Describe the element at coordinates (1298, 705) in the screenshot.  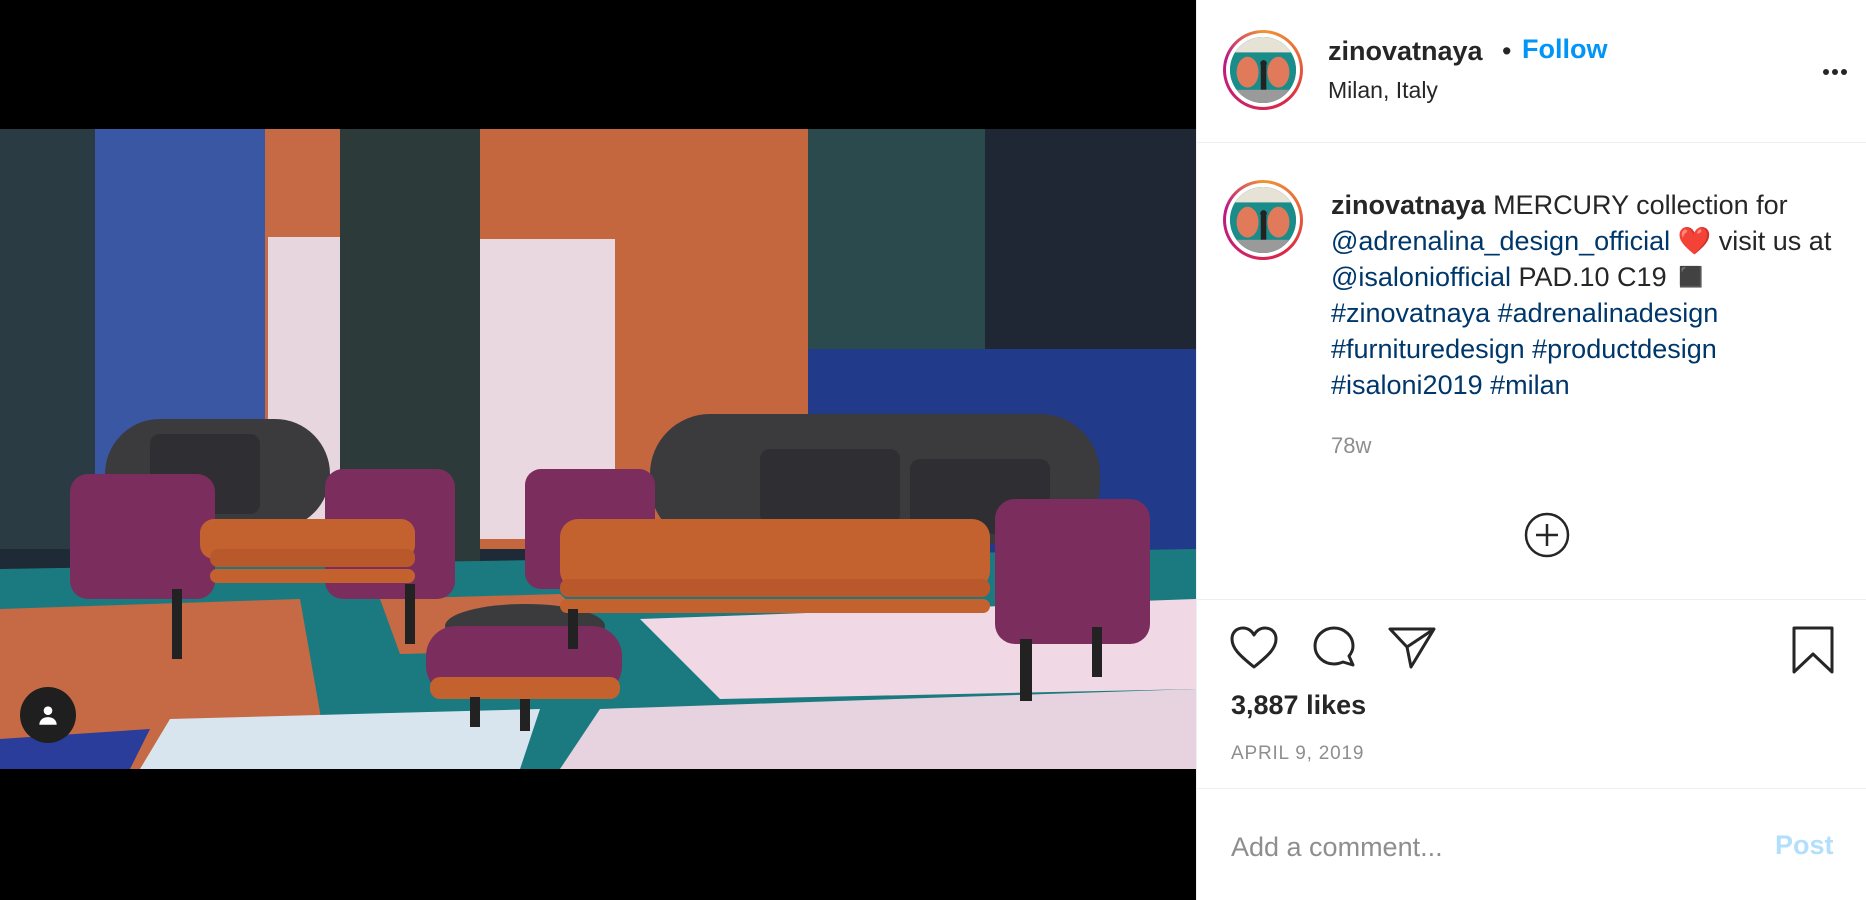
I see `like-count: 3,887 likes` at that location.